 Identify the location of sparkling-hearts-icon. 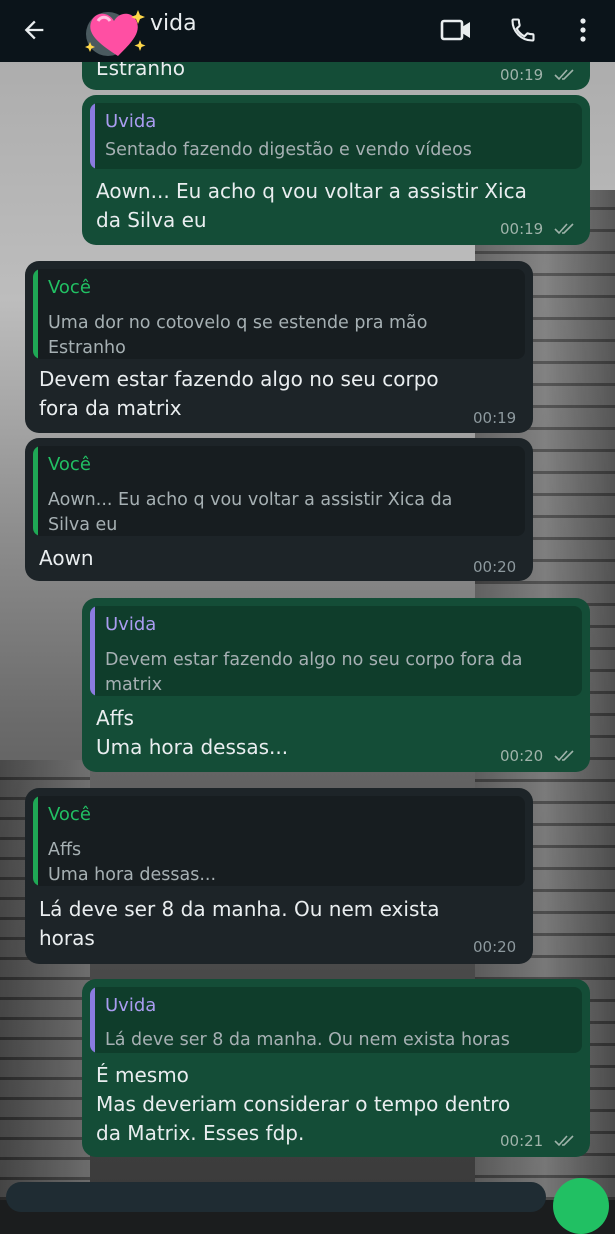
(114, 32).